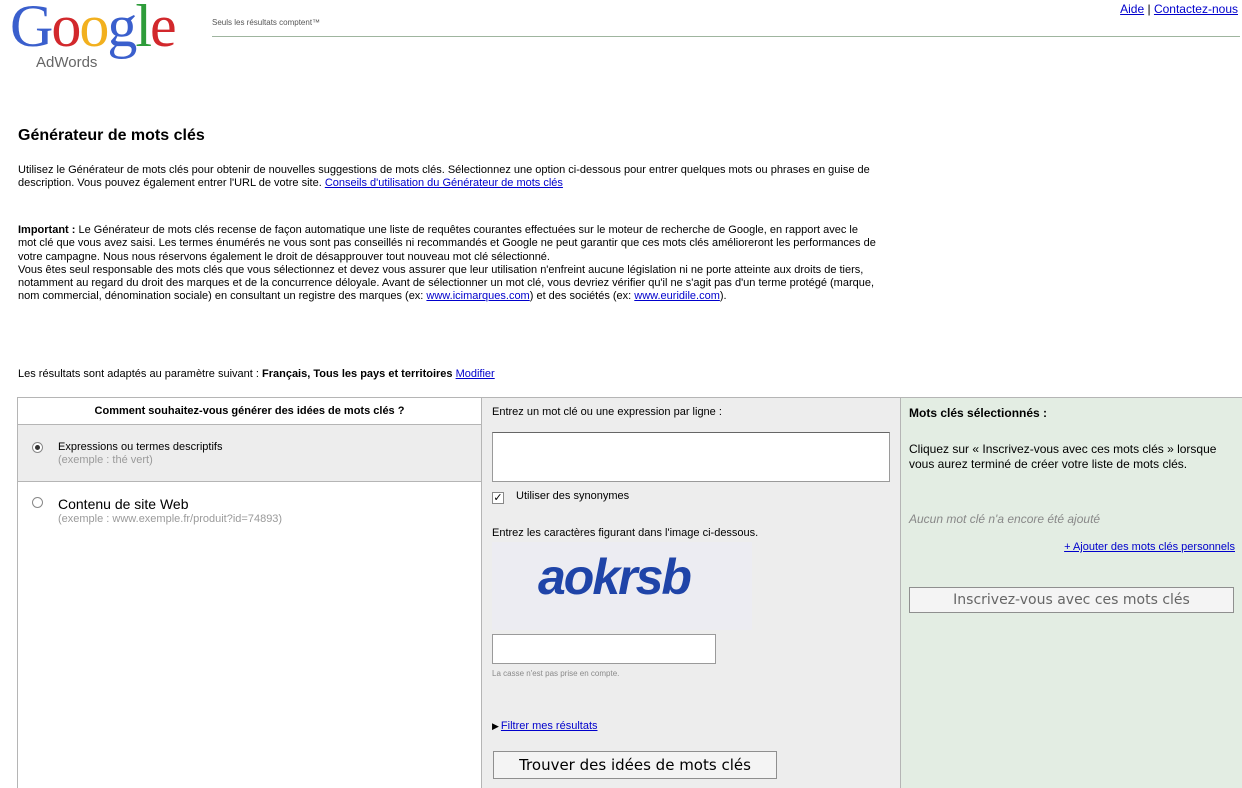 Image resolution: width=1242 pixels, height=788 pixels. Describe the element at coordinates (549, 726) in the screenshot. I see `filter-results-link: Filtrer mes résultats` at that location.